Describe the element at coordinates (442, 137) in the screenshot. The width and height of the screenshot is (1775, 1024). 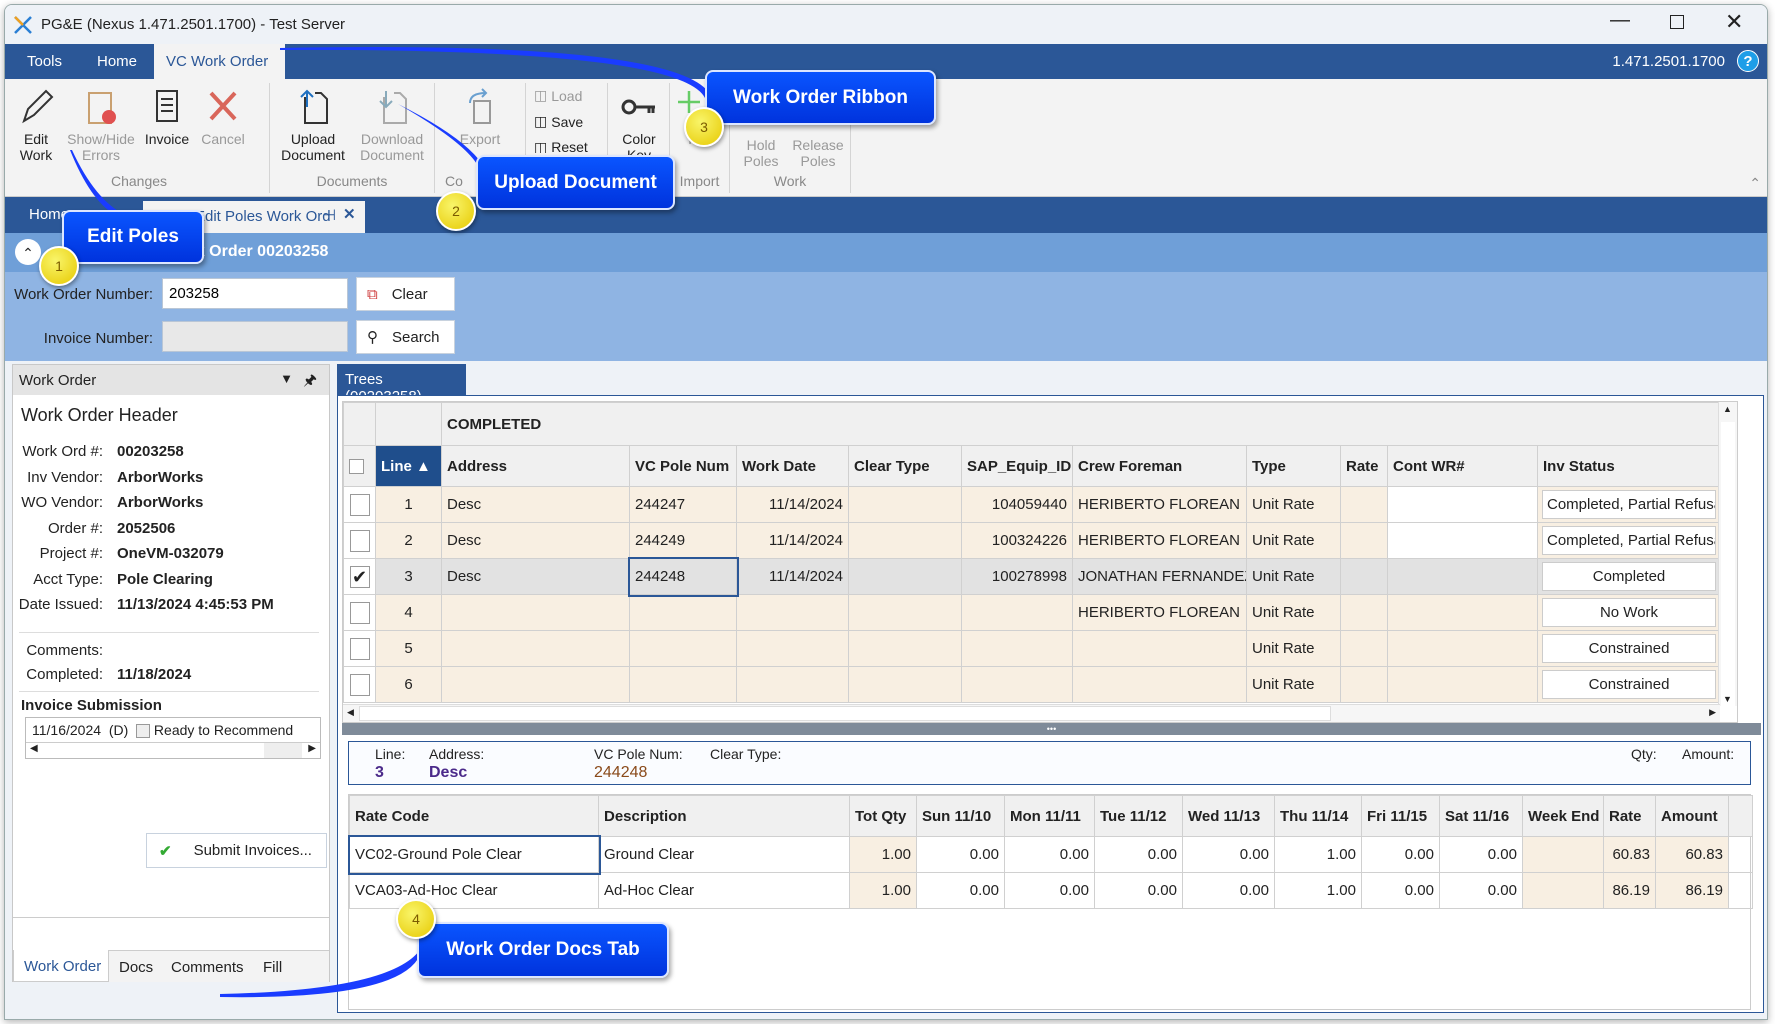
I see `connector-upload` at that location.